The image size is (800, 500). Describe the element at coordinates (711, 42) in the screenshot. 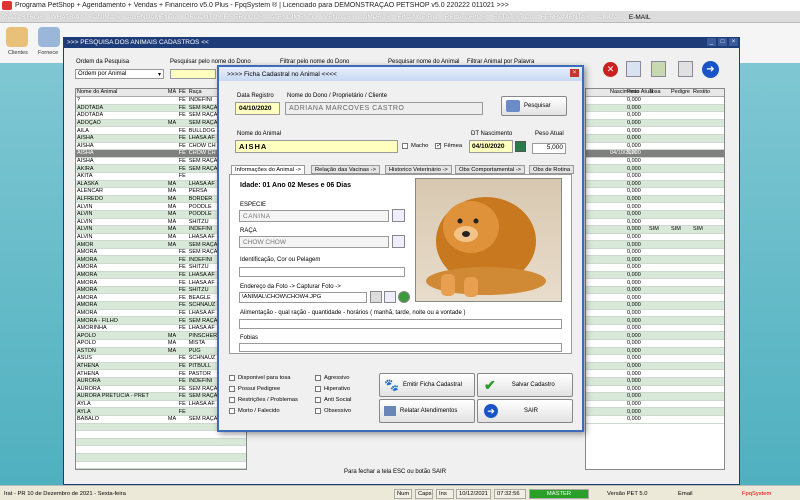

I see `minimize-icon: _` at that location.